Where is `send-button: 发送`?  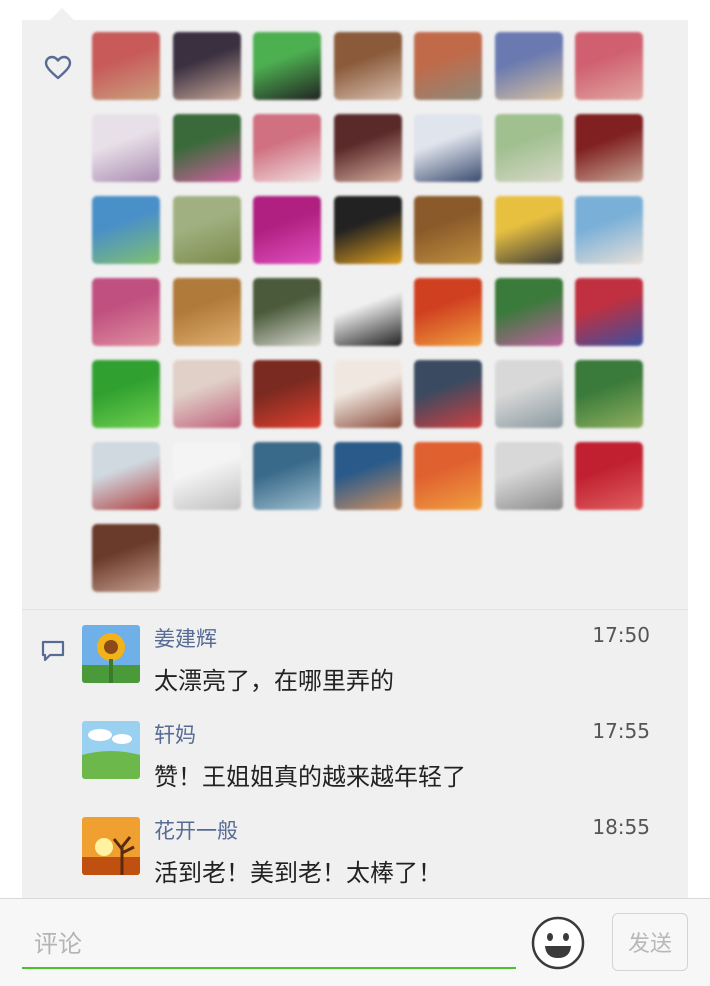
send-button: 发送 is located at coordinates (650, 942).